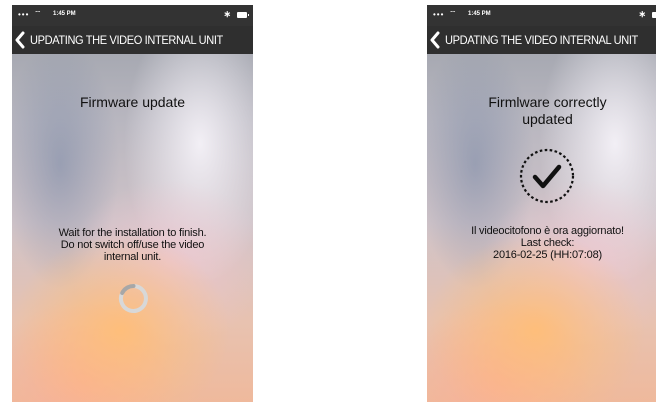  Describe the element at coordinates (547, 102) in the screenshot. I see `screen-title-line: Firmlware correctly` at that location.